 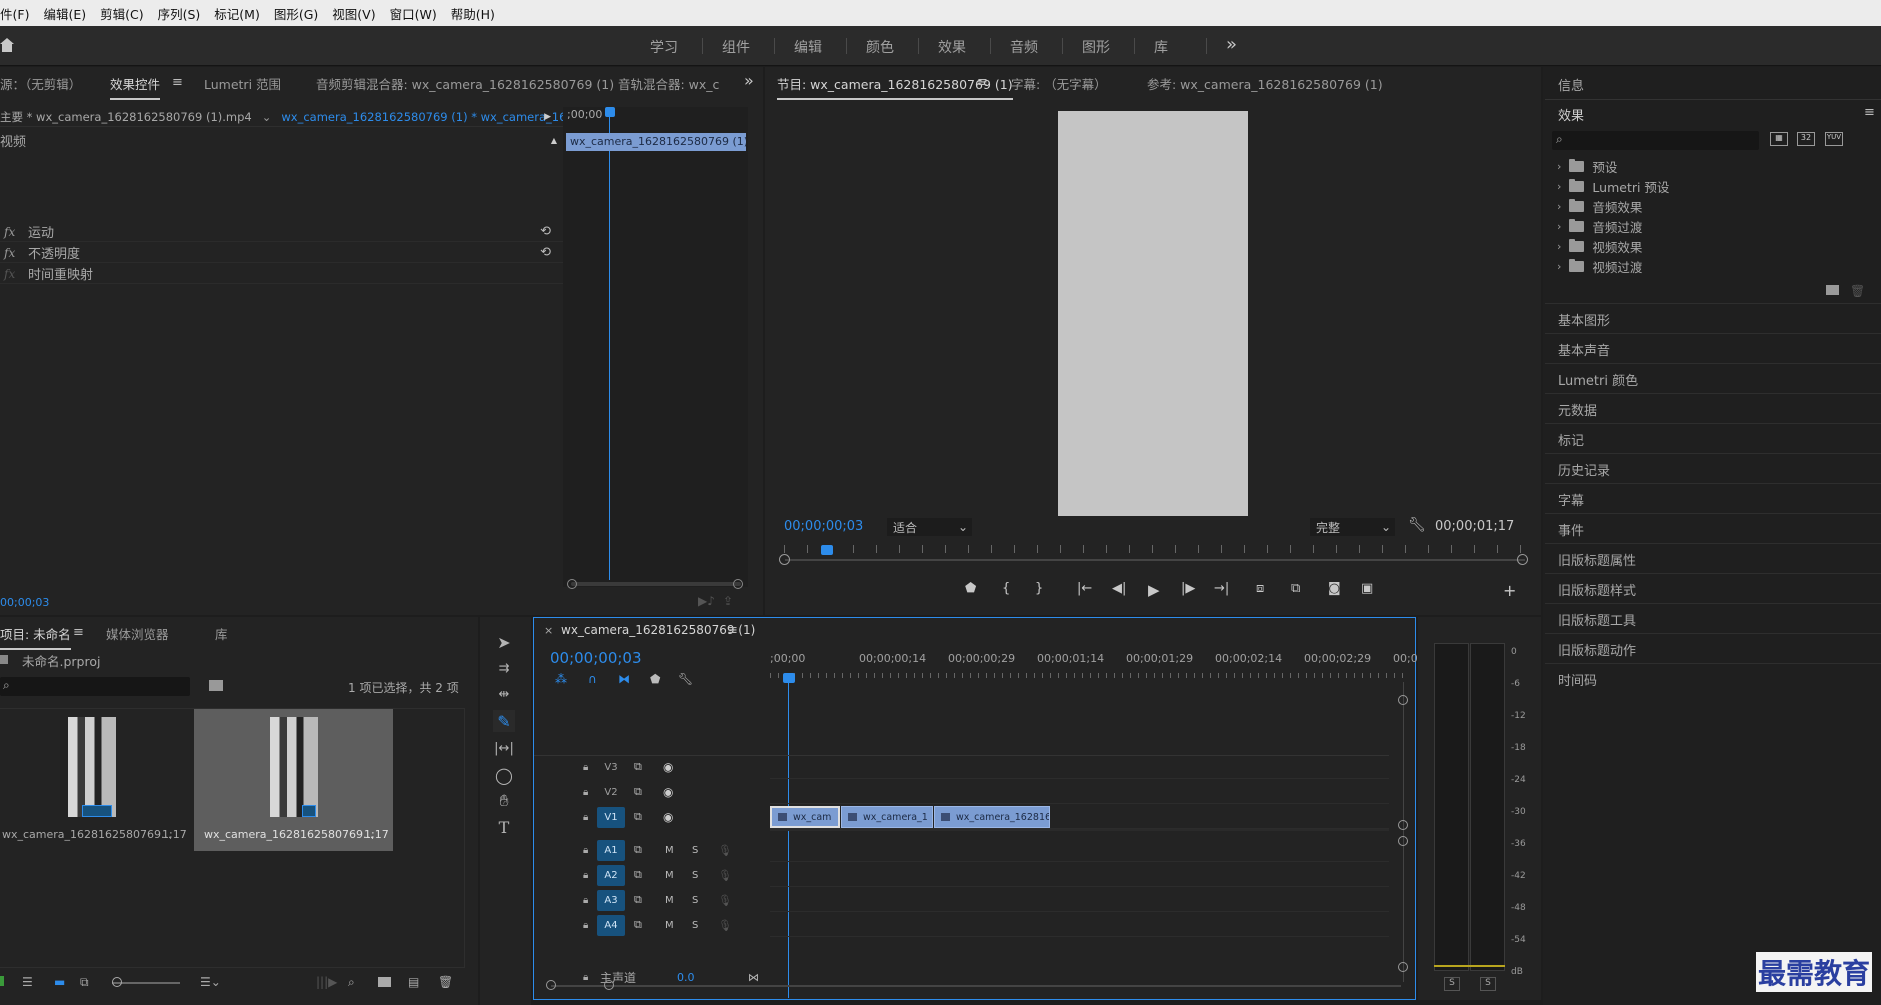 What do you see at coordinates (624, 679) in the screenshot?
I see `linked-selection-icon: ⧓` at bounding box center [624, 679].